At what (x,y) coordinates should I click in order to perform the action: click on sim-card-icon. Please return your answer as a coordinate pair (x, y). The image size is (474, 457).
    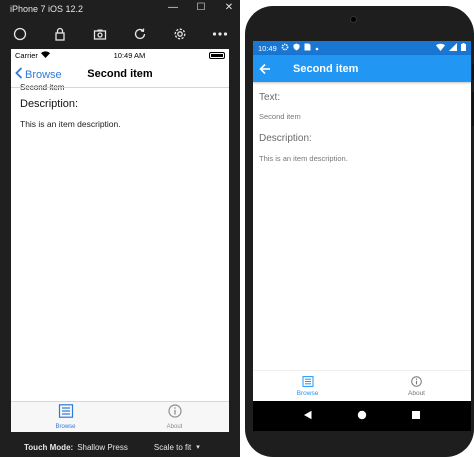
    Looking at the image, I should click on (307, 48).